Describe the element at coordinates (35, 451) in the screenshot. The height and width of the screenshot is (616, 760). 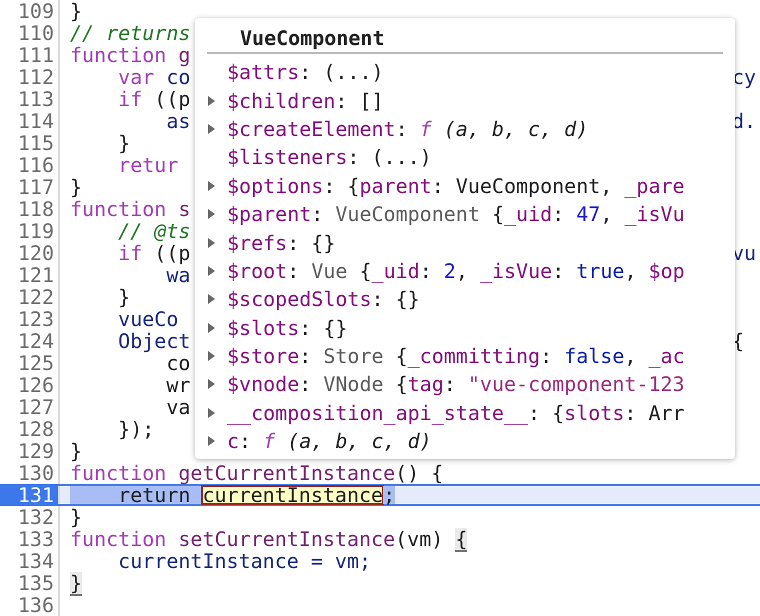
I see `line-number: 129` at that location.